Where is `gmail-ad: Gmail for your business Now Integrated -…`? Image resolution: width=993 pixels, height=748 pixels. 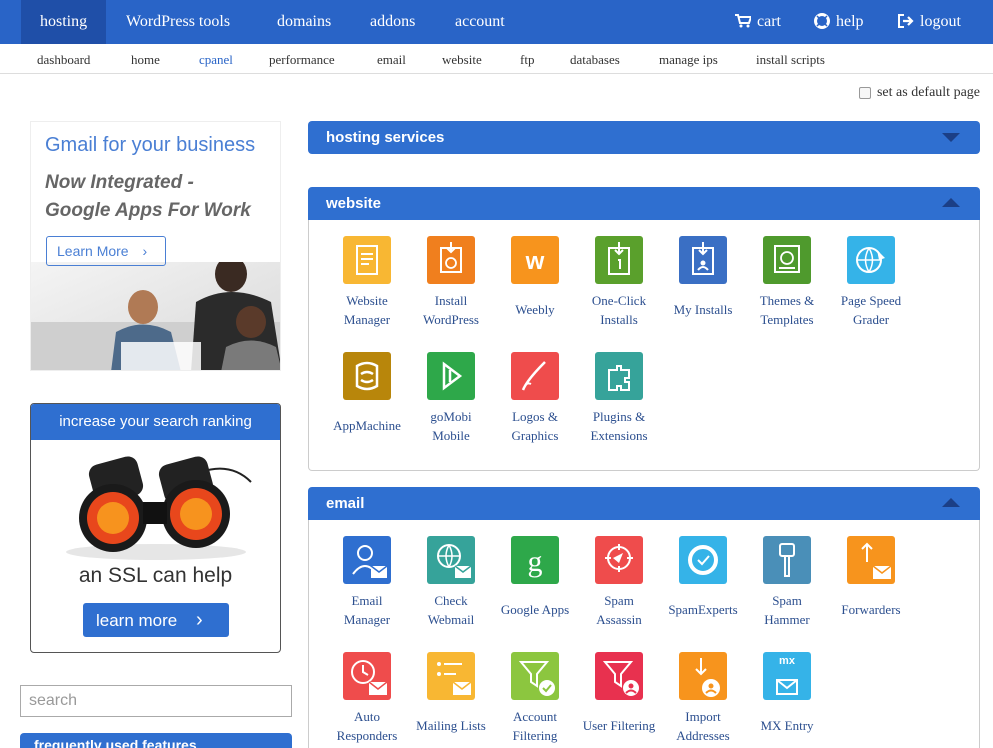 gmail-ad: Gmail for your business Now Integrated -… is located at coordinates (155, 246).